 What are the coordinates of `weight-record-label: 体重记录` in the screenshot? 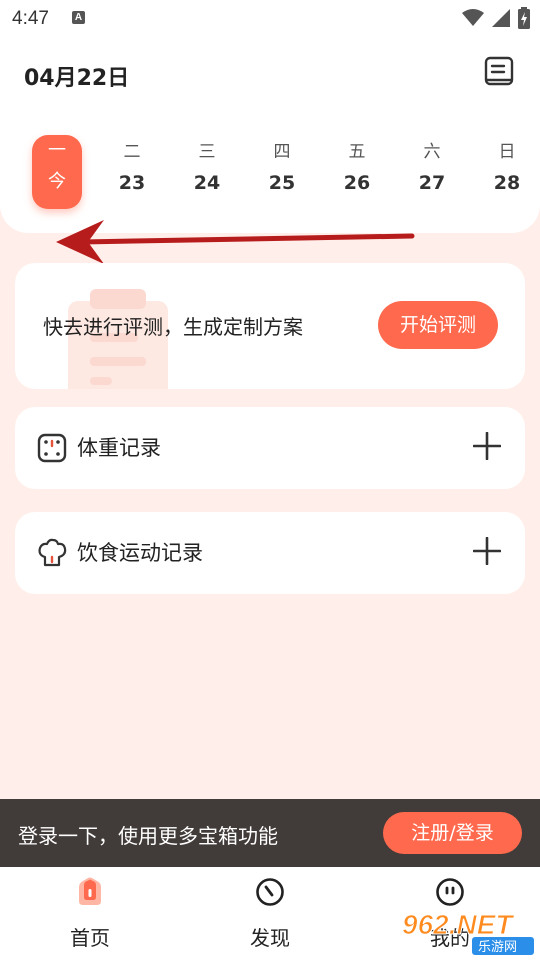 It's located at (119, 448).